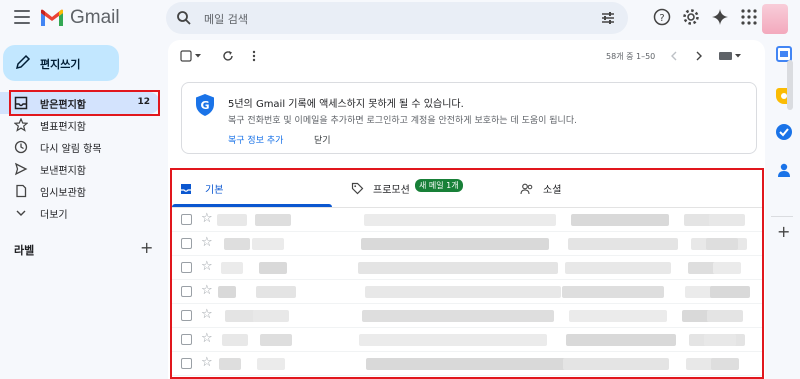 Image resolution: width=800 pixels, height=379 pixels. I want to click on sidebar-item-label: 더보기, so click(54, 215).